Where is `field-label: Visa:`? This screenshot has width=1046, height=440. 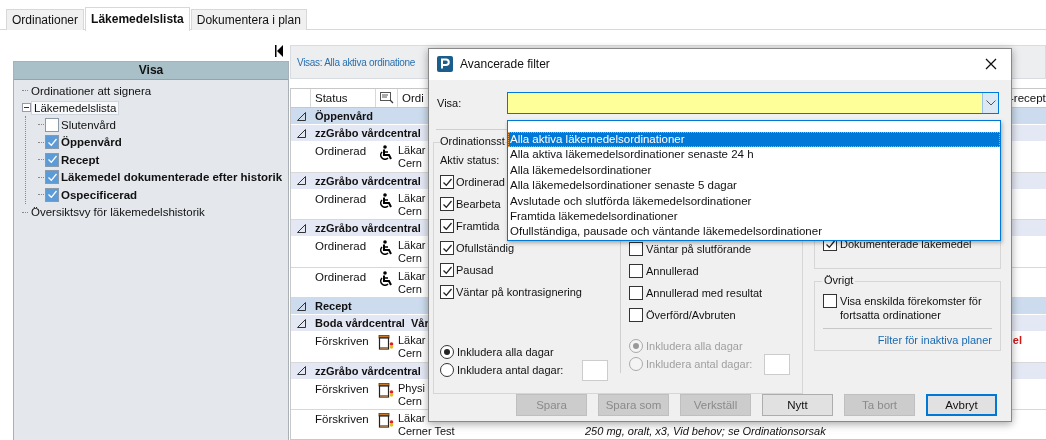
field-label: Visa: is located at coordinates (450, 103).